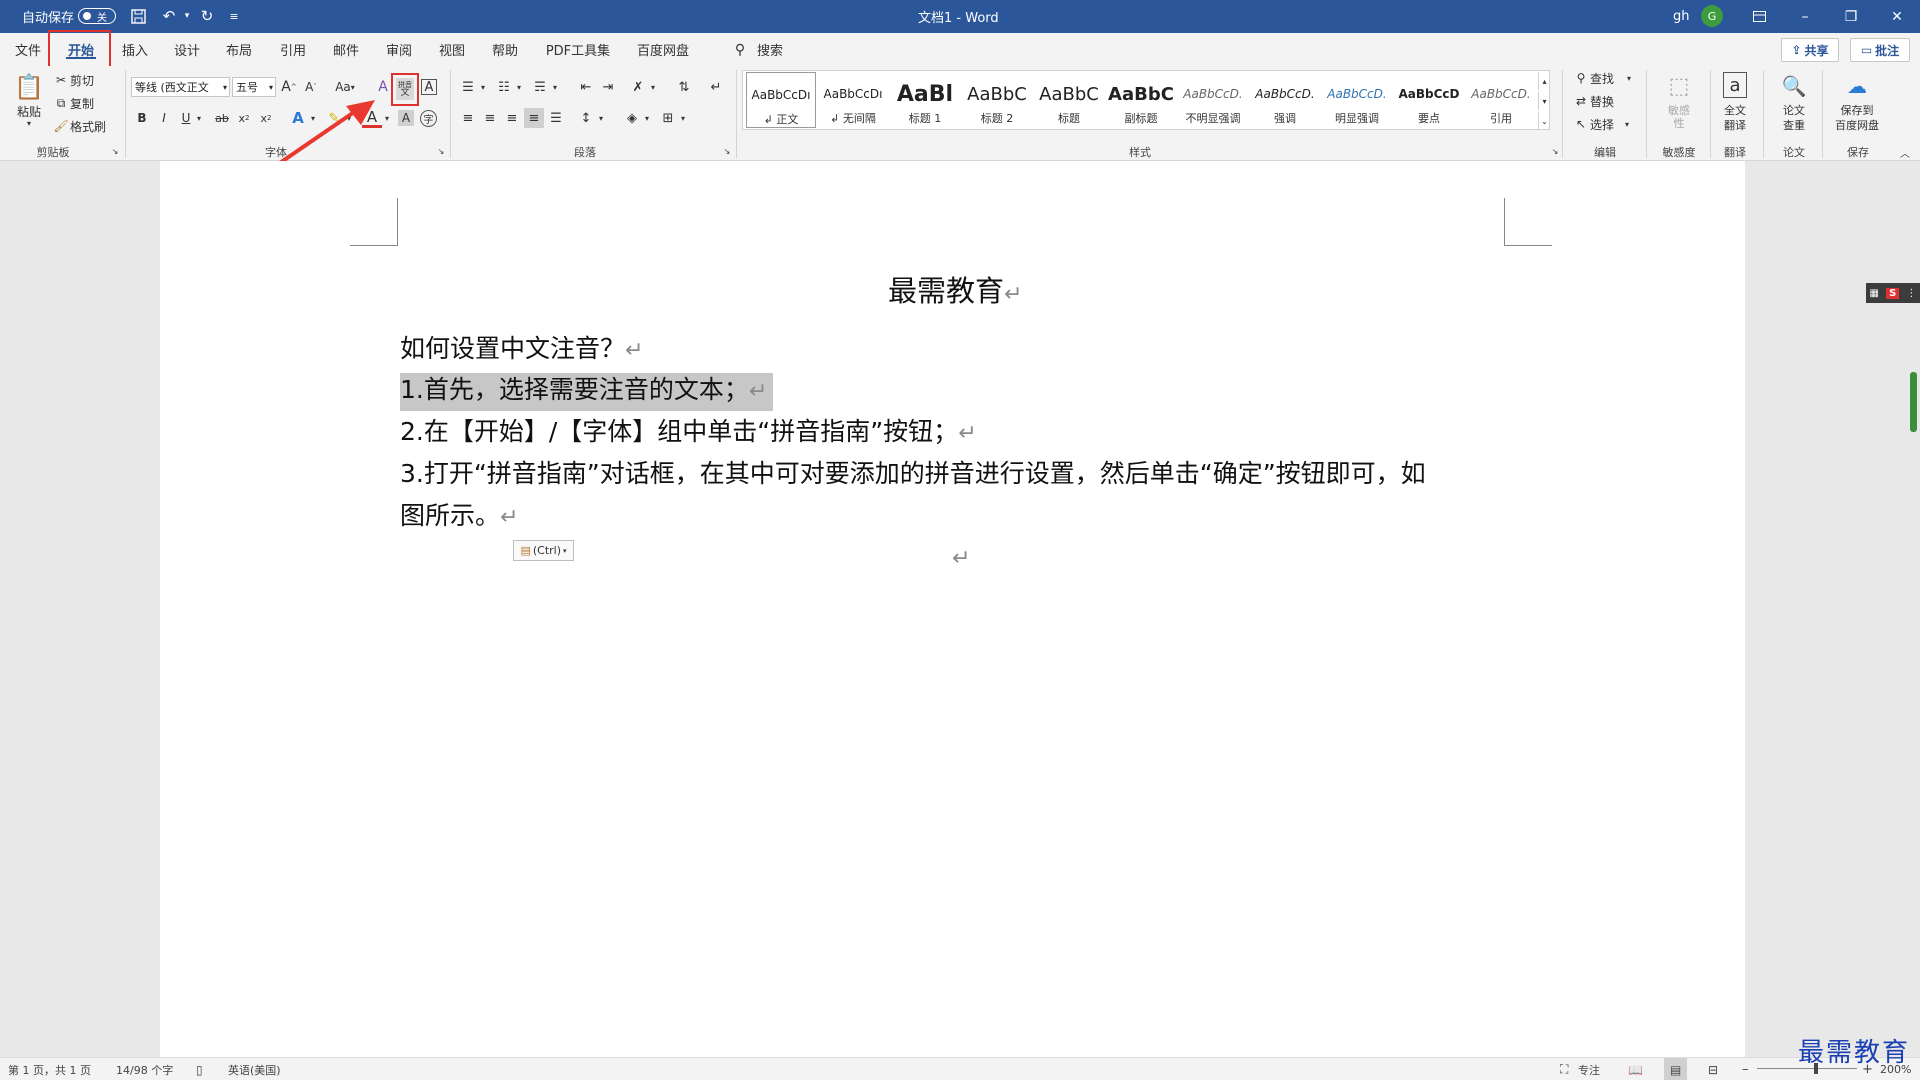  I want to click on cut-icon: ✂, so click(61, 80).